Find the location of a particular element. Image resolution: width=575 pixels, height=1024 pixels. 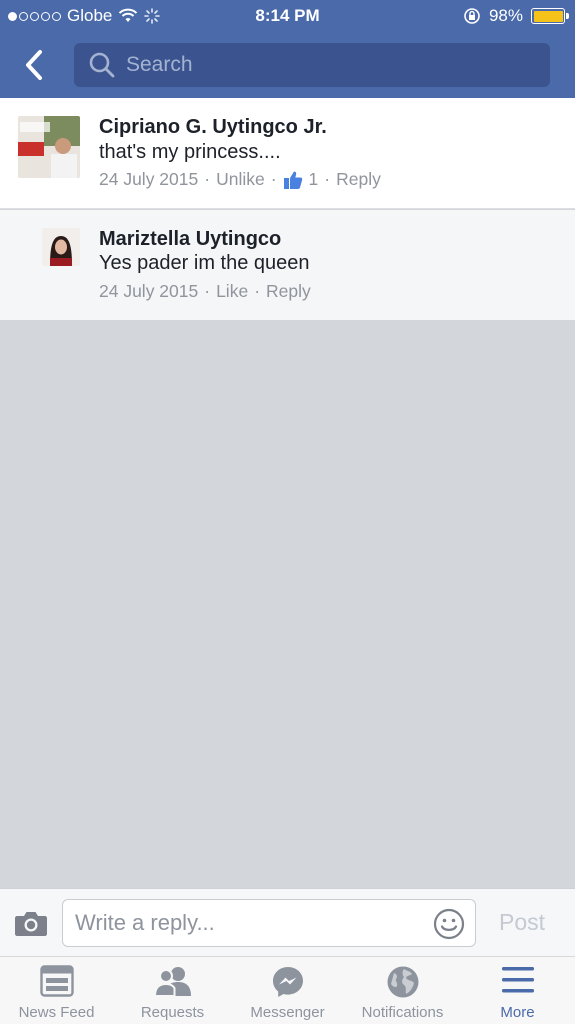

tab-notifications: Notifications is located at coordinates (402, 990).